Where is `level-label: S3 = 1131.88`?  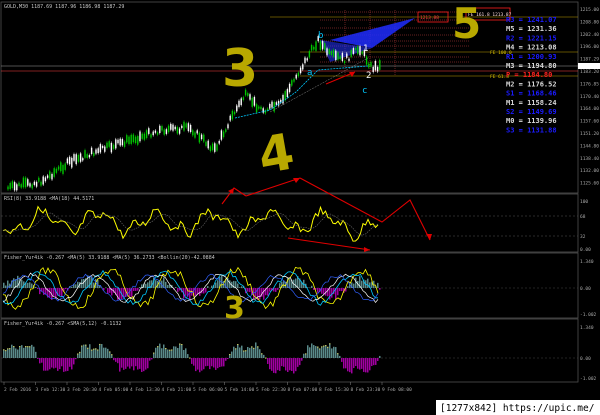 level-label: S3 = 1131.88 is located at coordinates (531, 130).